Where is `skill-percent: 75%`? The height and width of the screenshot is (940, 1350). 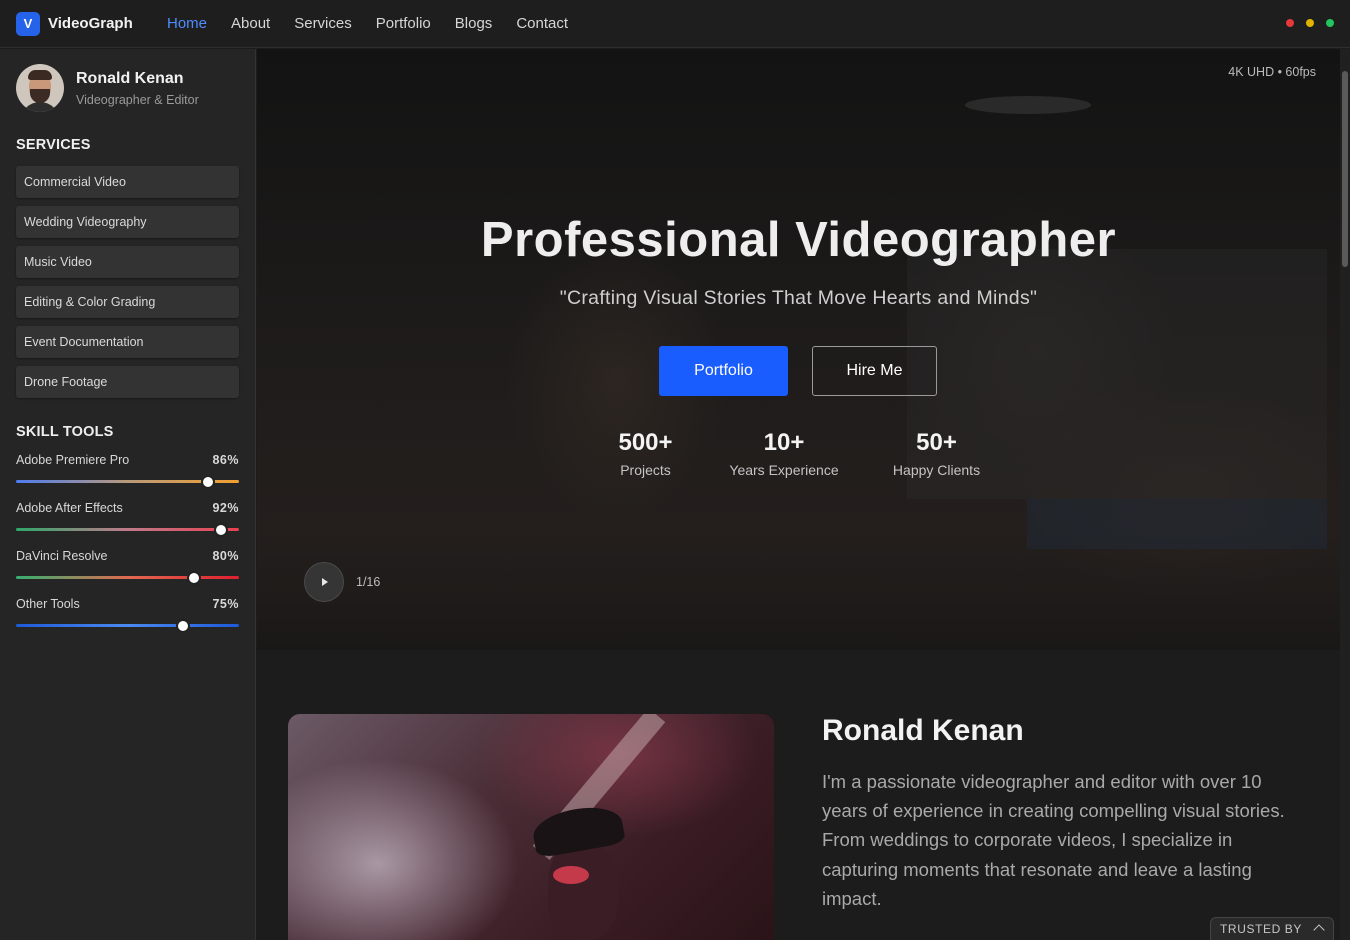 skill-percent: 75% is located at coordinates (225, 604).